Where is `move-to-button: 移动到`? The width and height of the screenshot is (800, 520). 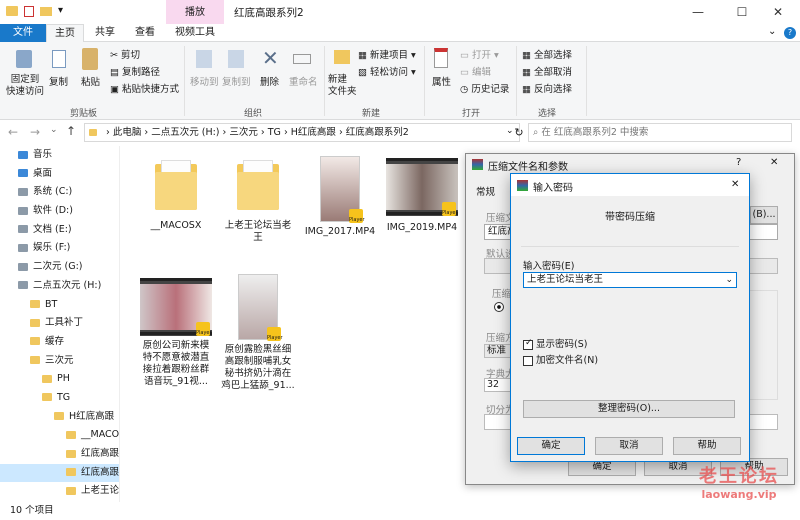 move-to-button: 移动到 is located at coordinates (204, 81).